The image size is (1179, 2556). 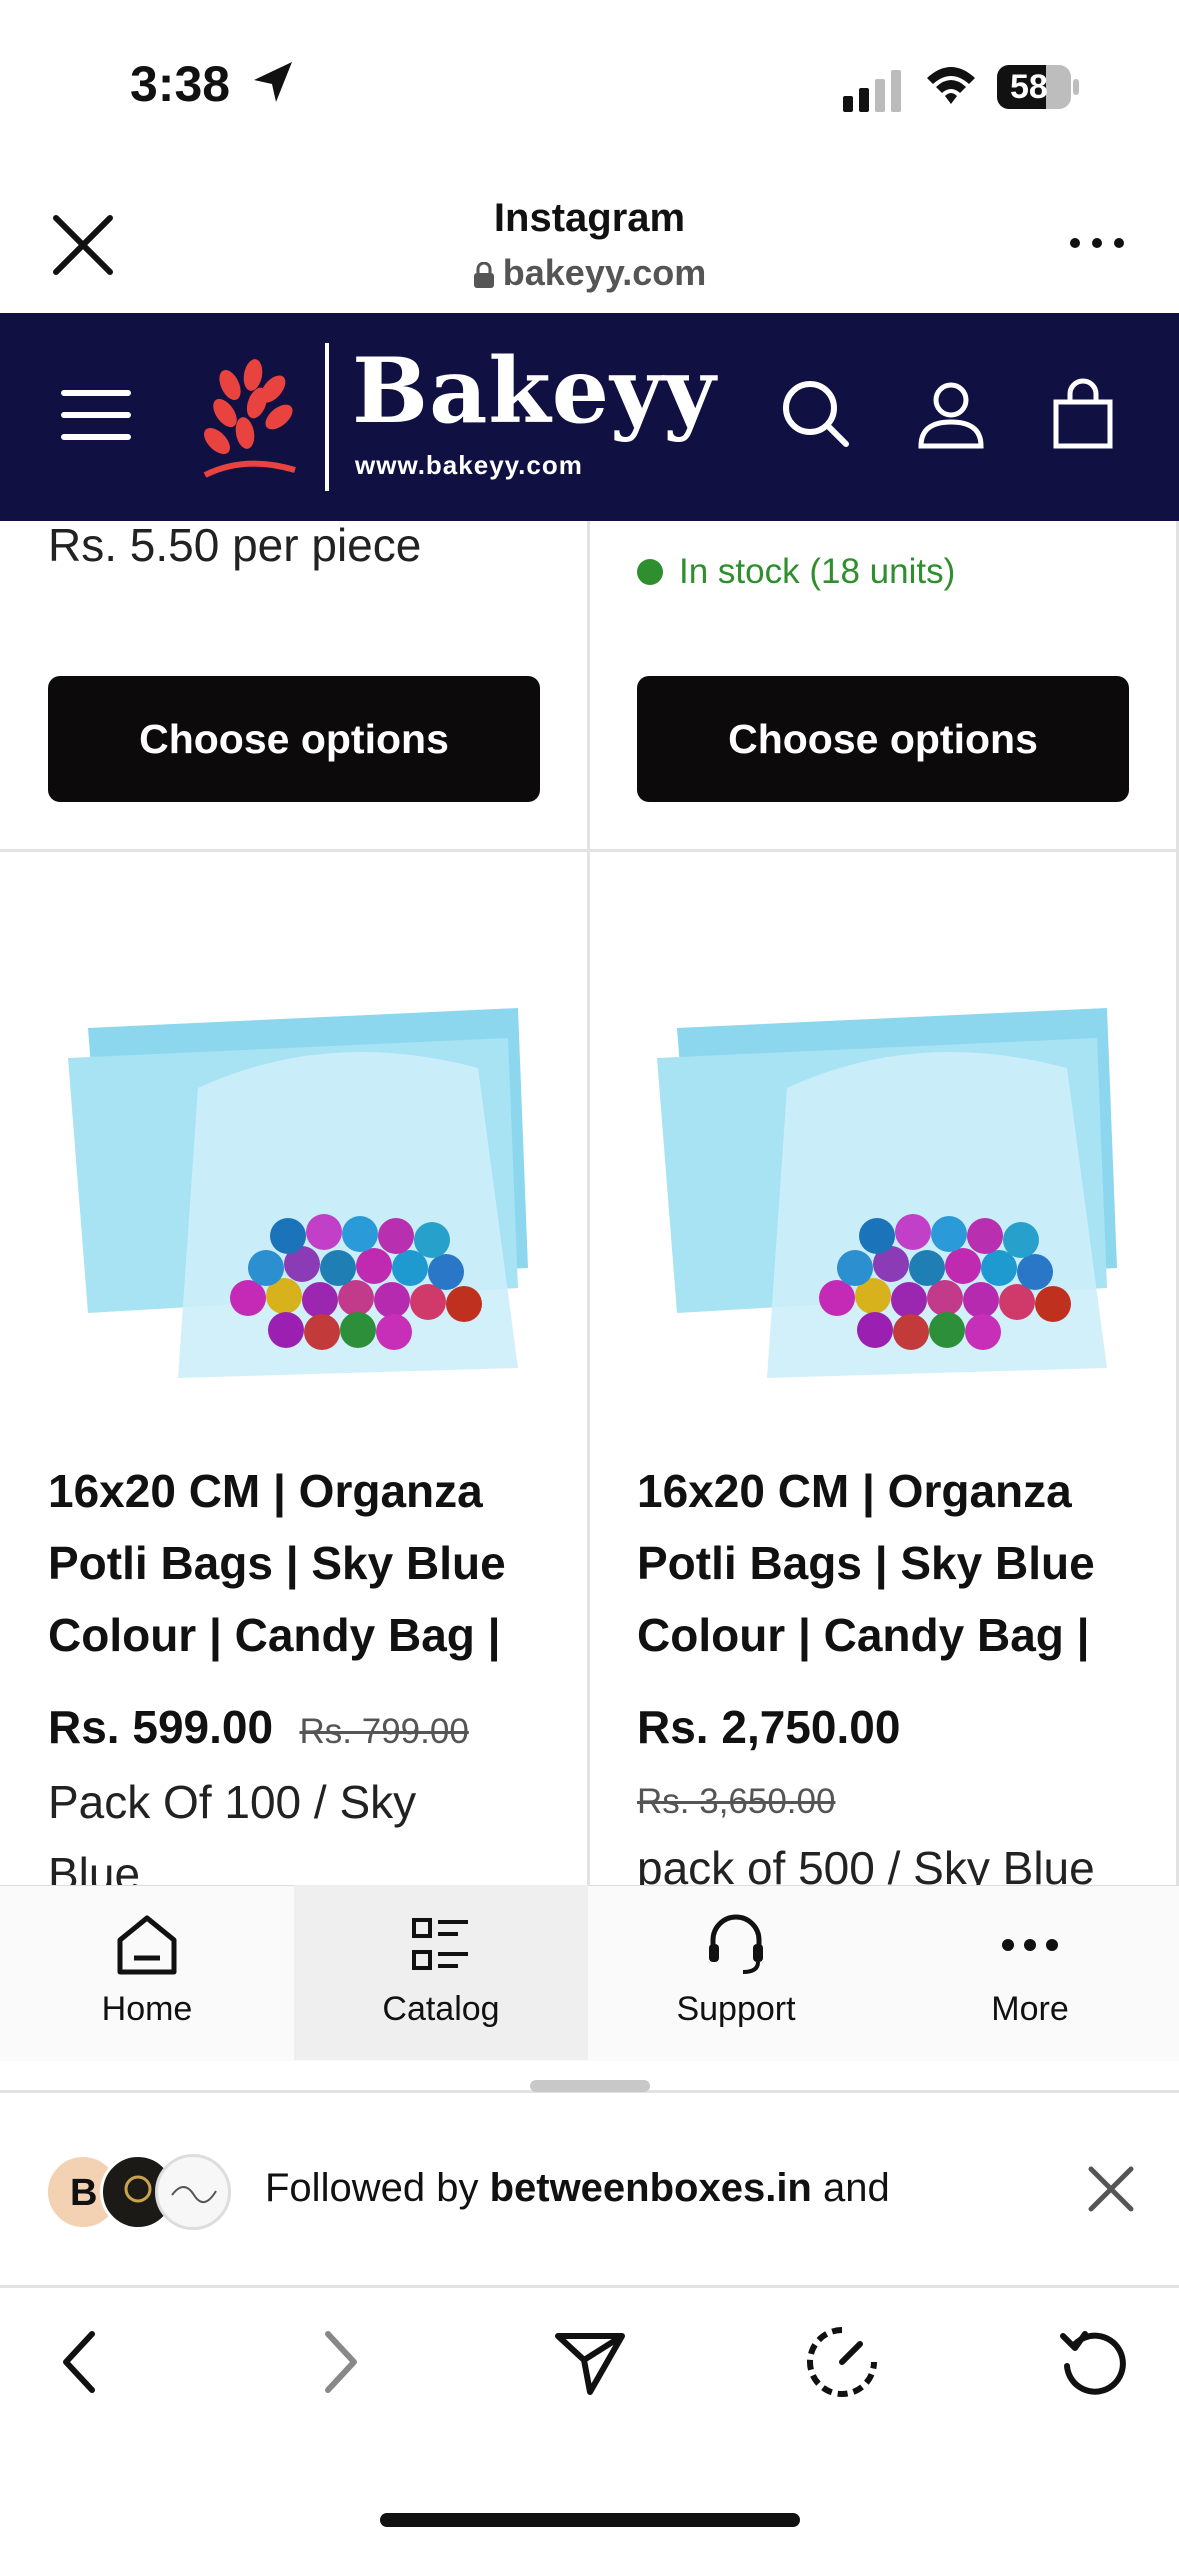 I want to click on domain-text: bakeyy.com, so click(x=604, y=272).